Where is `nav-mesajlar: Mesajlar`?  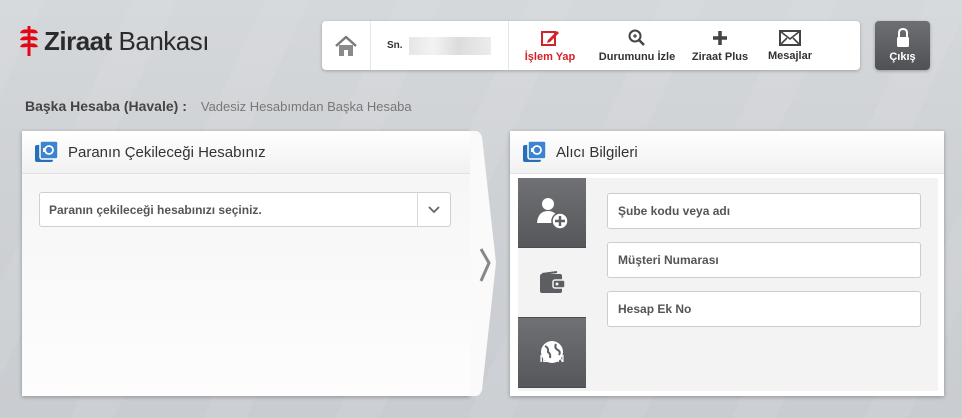 nav-mesajlar: Mesajlar is located at coordinates (790, 45).